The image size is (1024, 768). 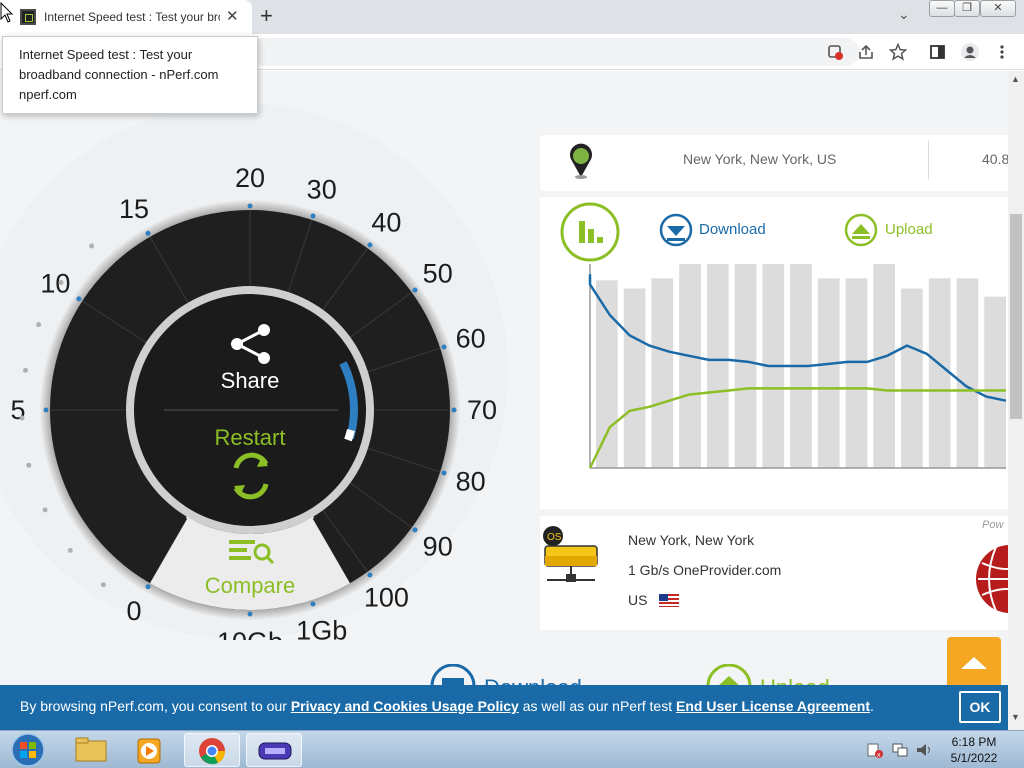 I want to click on tab-close-icon: ✕, so click(x=232, y=16).